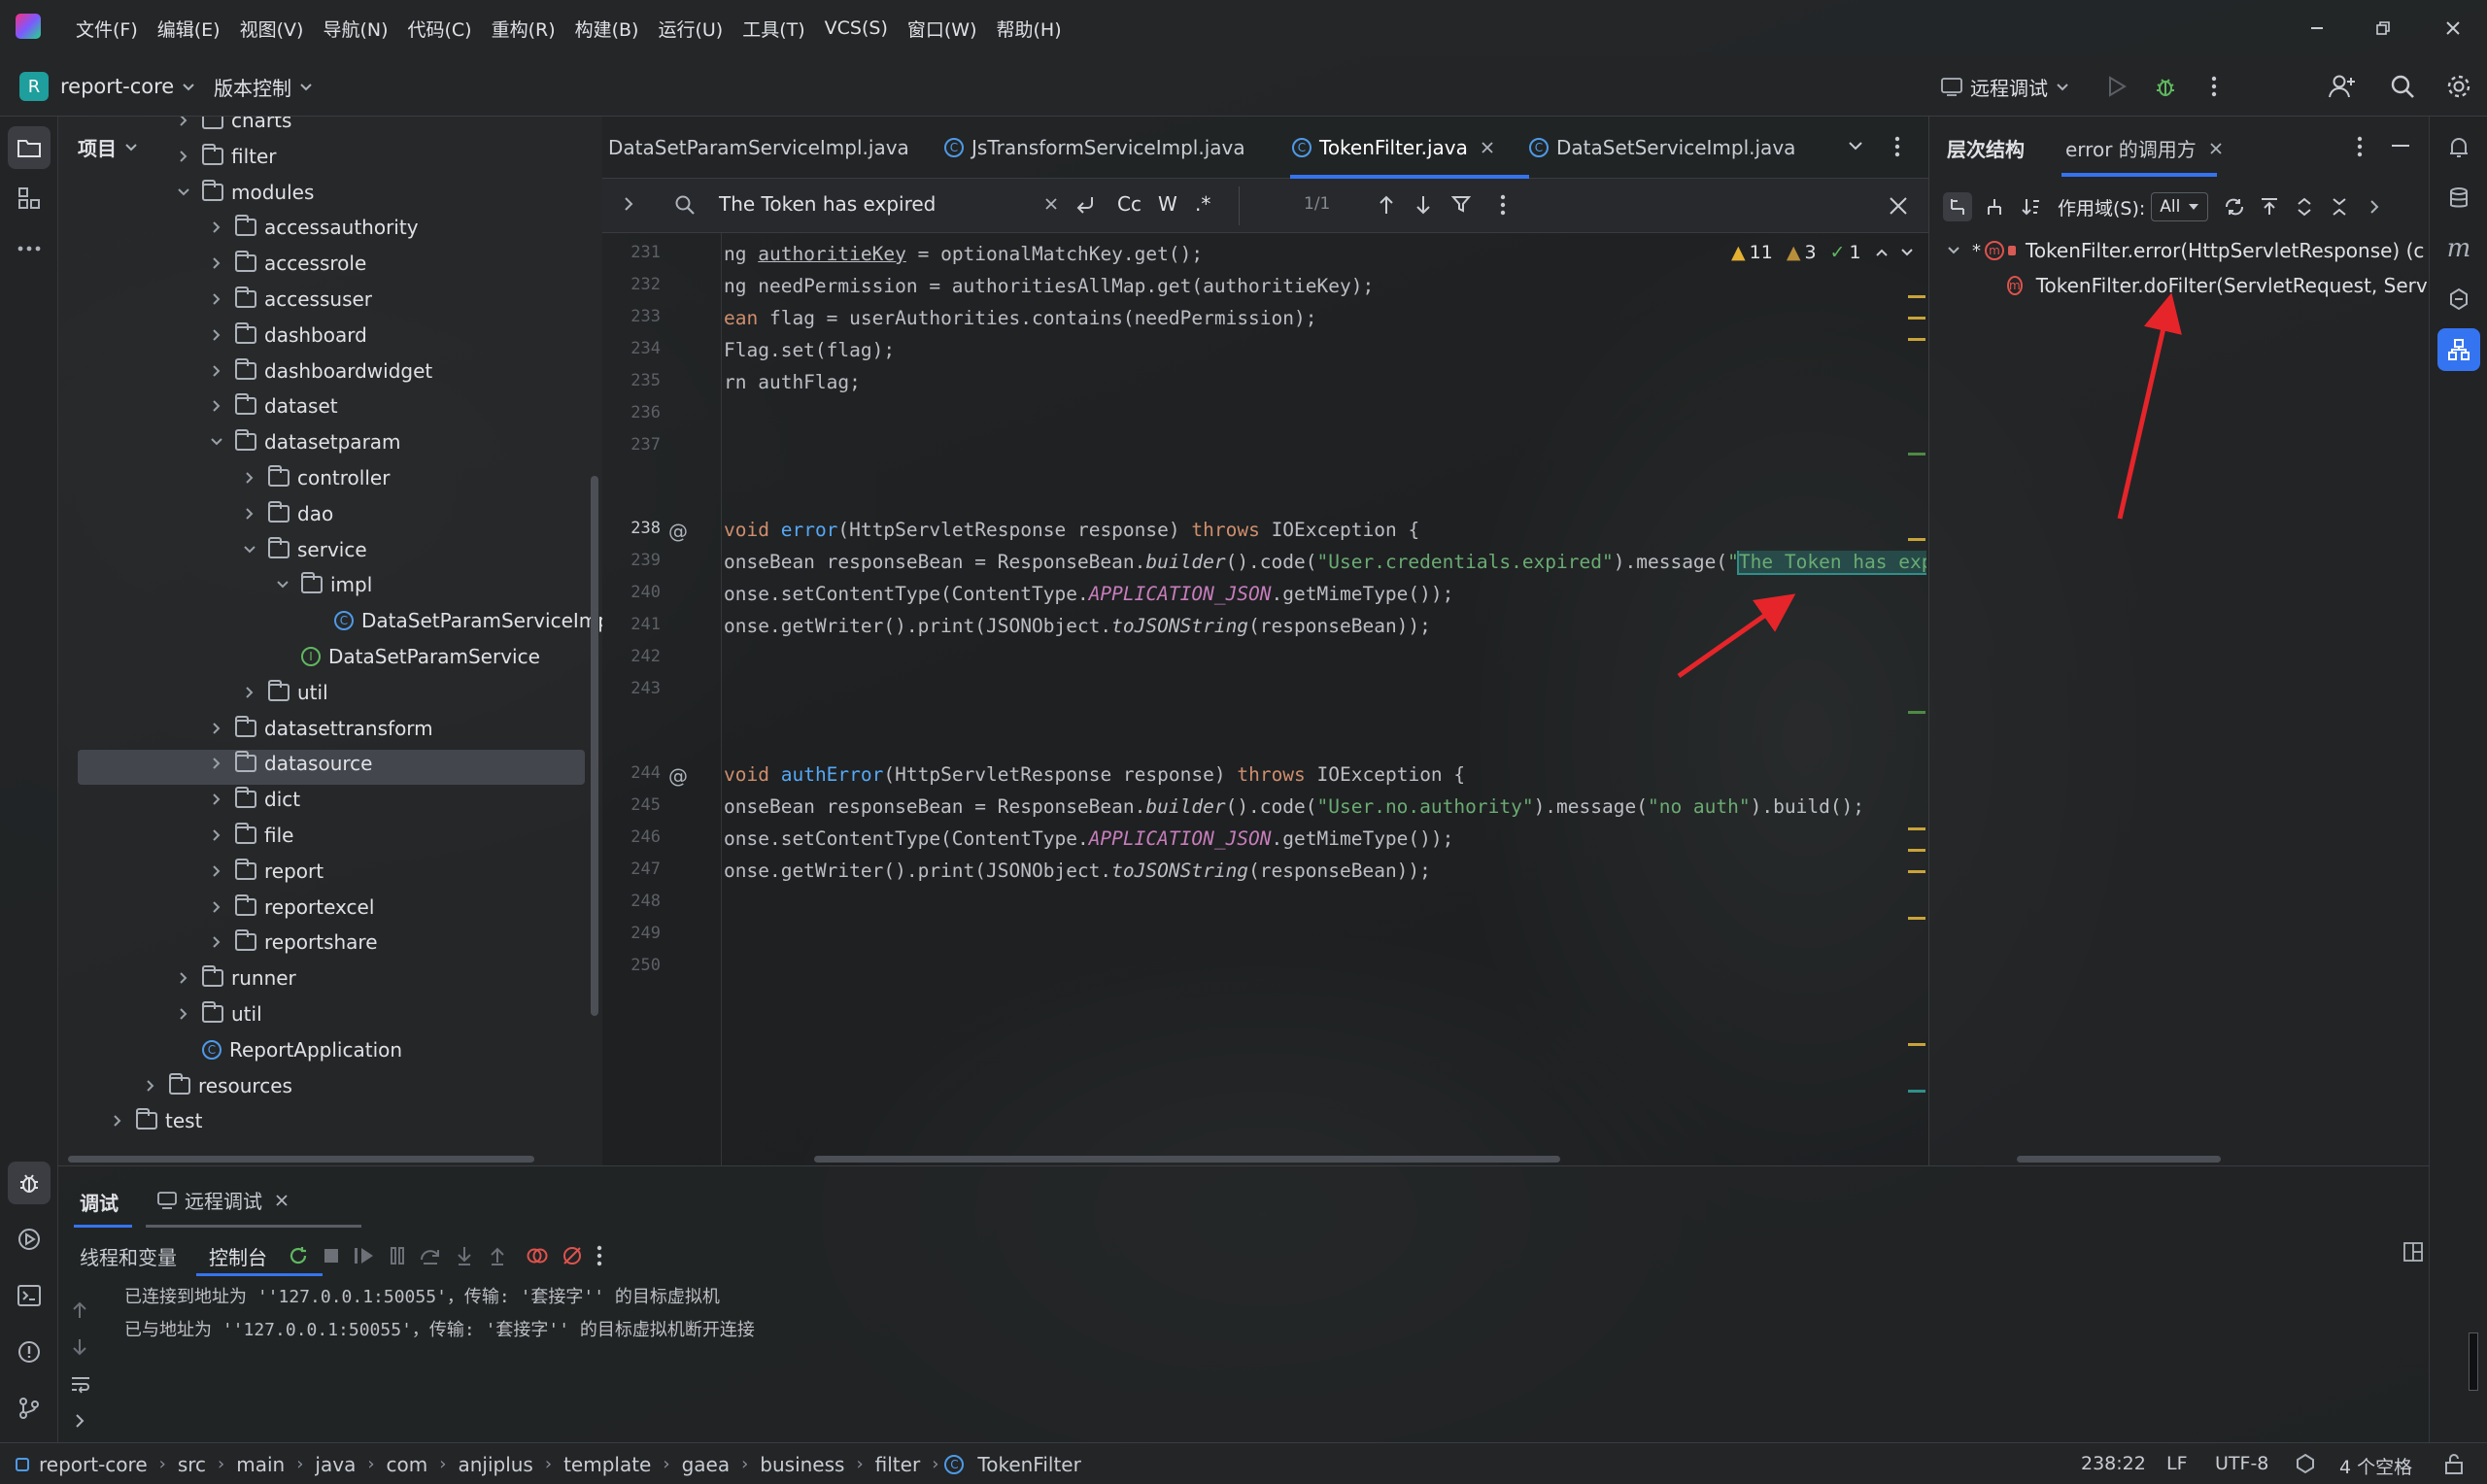  I want to click on annotation-arrows, so click(1929, 485).